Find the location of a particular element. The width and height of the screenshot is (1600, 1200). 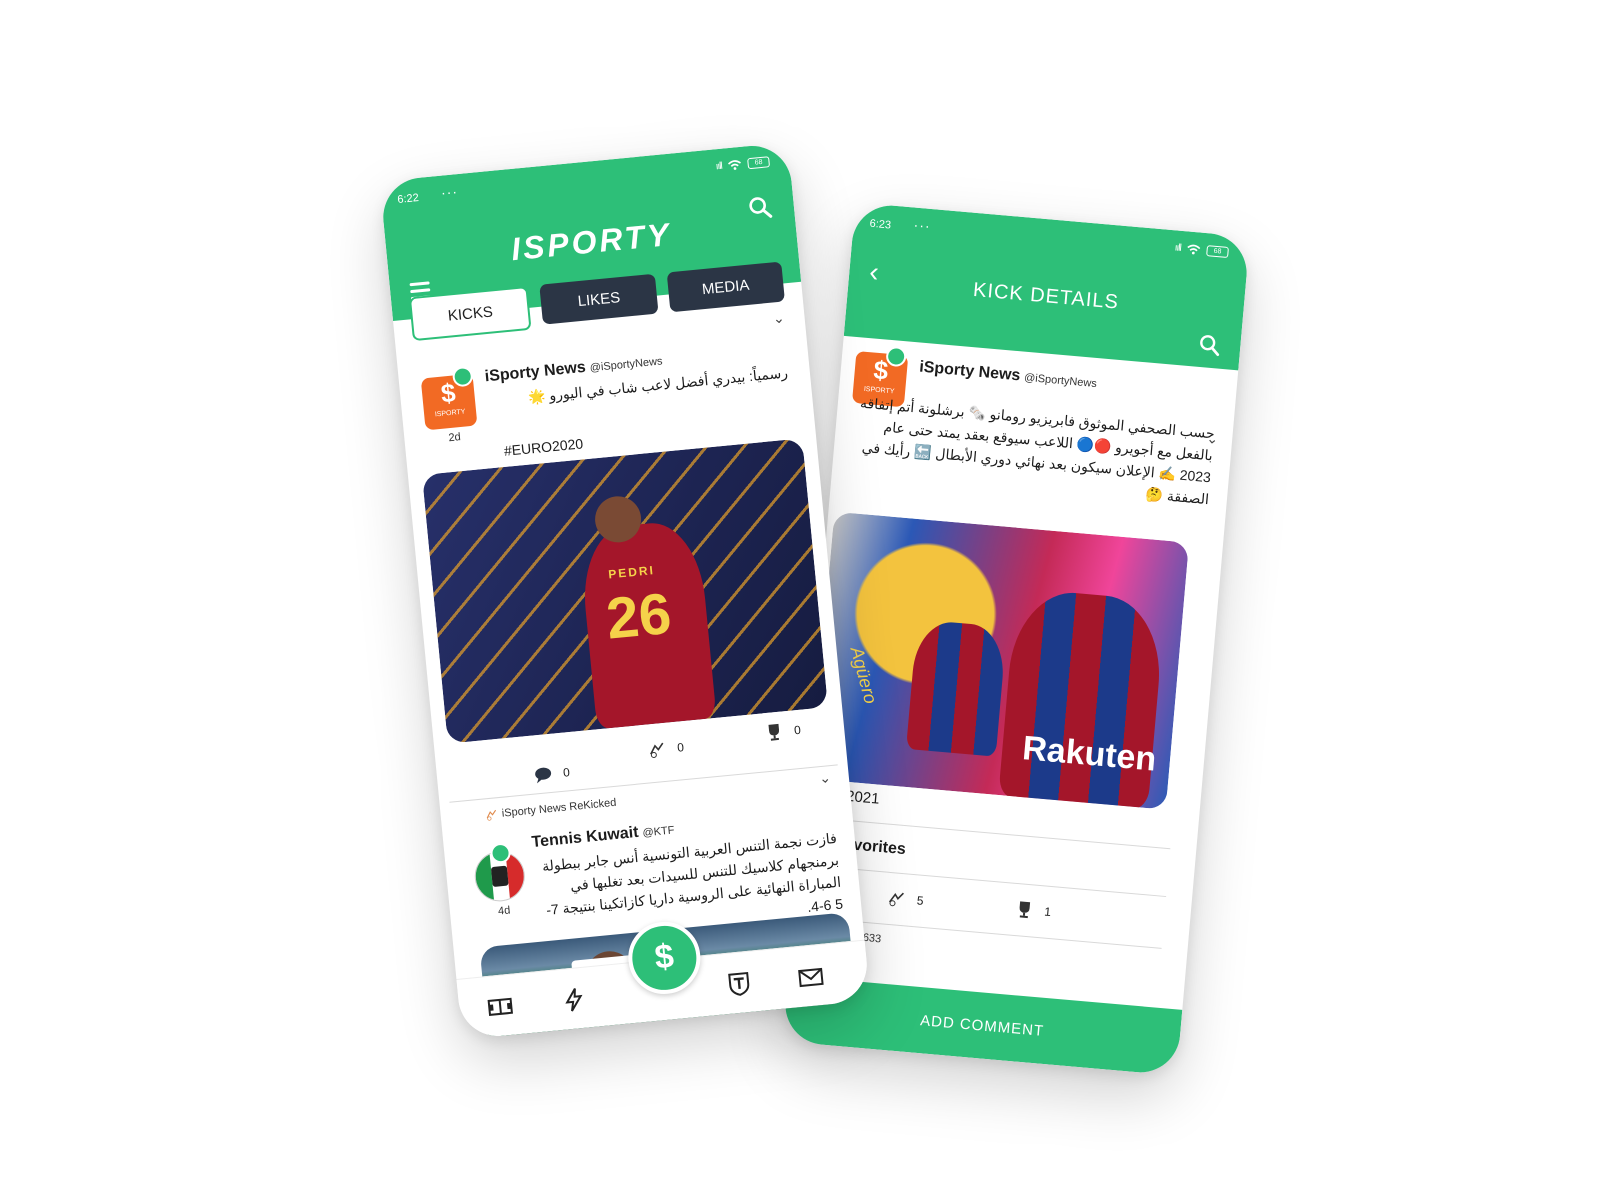

trophy-action: 1 is located at coordinates (1033, 910).